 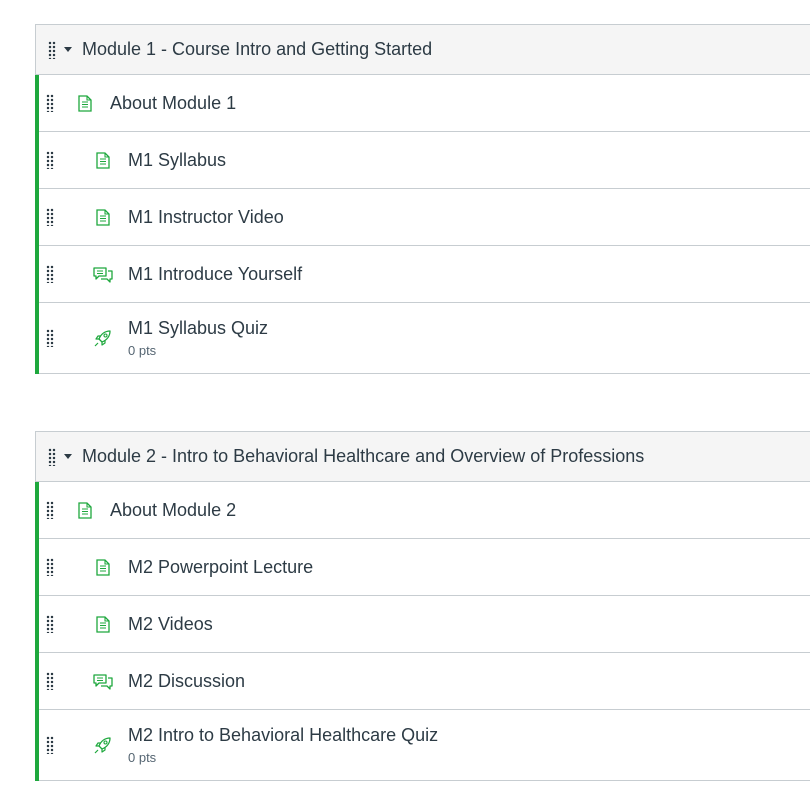 I want to click on module-item: M1 Syllabus Quiz 0 pts, so click(x=424, y=338).